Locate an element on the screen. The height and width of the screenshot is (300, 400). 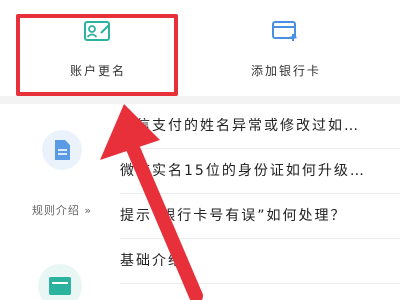
card-icon is located at coordinates (60, 282).